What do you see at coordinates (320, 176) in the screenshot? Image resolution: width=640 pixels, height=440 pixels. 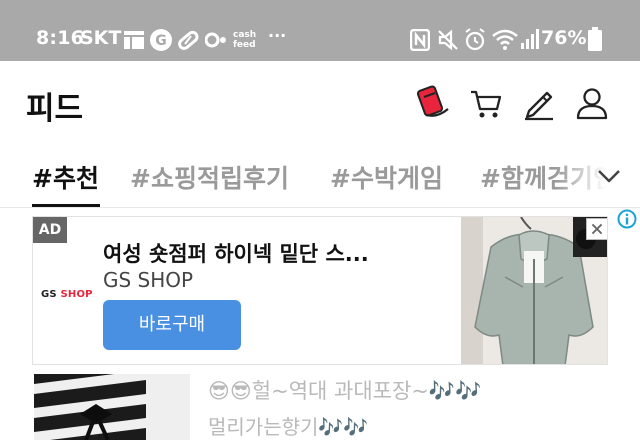 I see `hashtag-tabs: #추천 #쇼핑적립후기 #수박게임 #함께걷기인증` at bounding box center [320, 176].